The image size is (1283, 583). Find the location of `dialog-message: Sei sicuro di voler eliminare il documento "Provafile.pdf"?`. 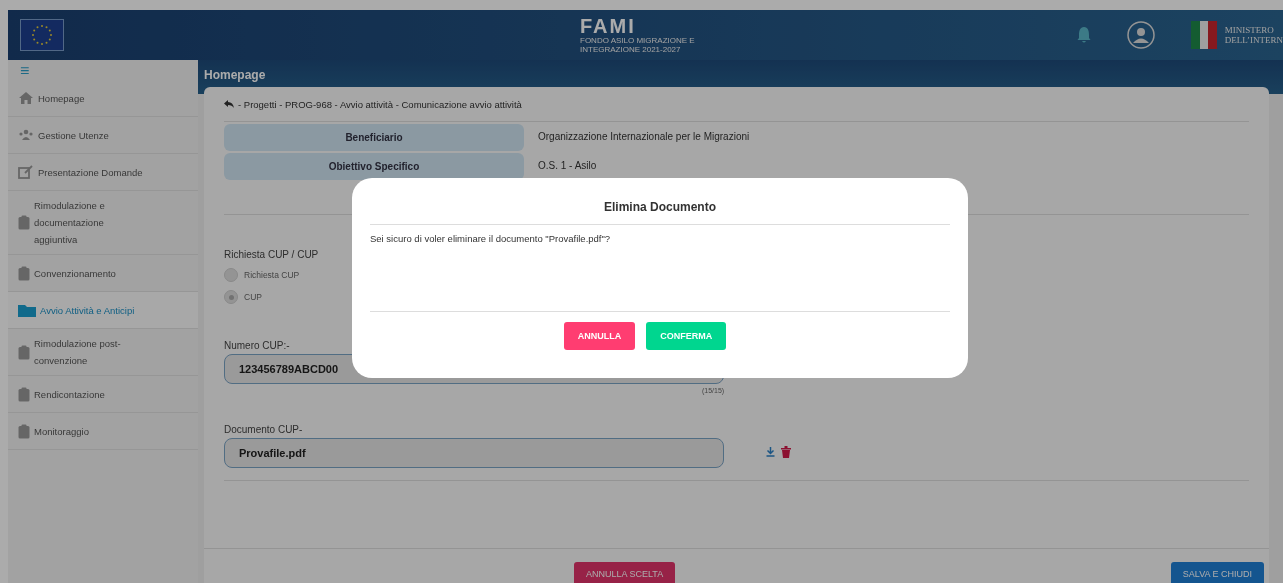

dialog-message: Sei sicuro di voler eliminare il documento "Provafile.pdf"? is located at coordinates (491, 239).